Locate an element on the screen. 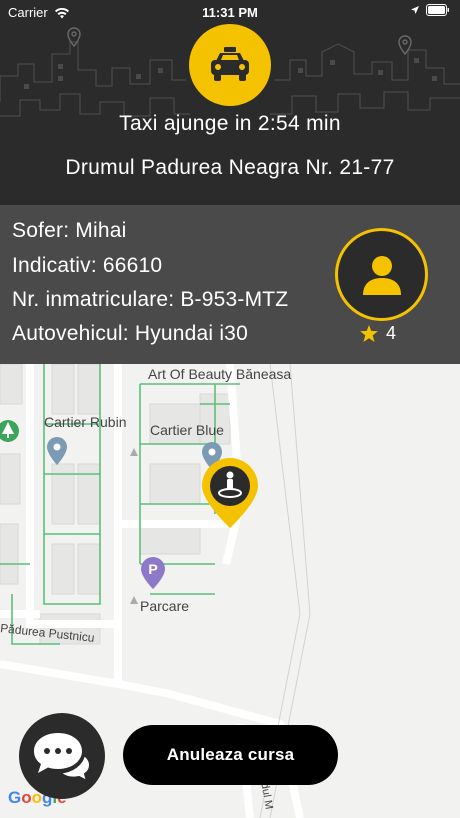  map-label-parcare: Parcare is located at coordinates (165, 606).